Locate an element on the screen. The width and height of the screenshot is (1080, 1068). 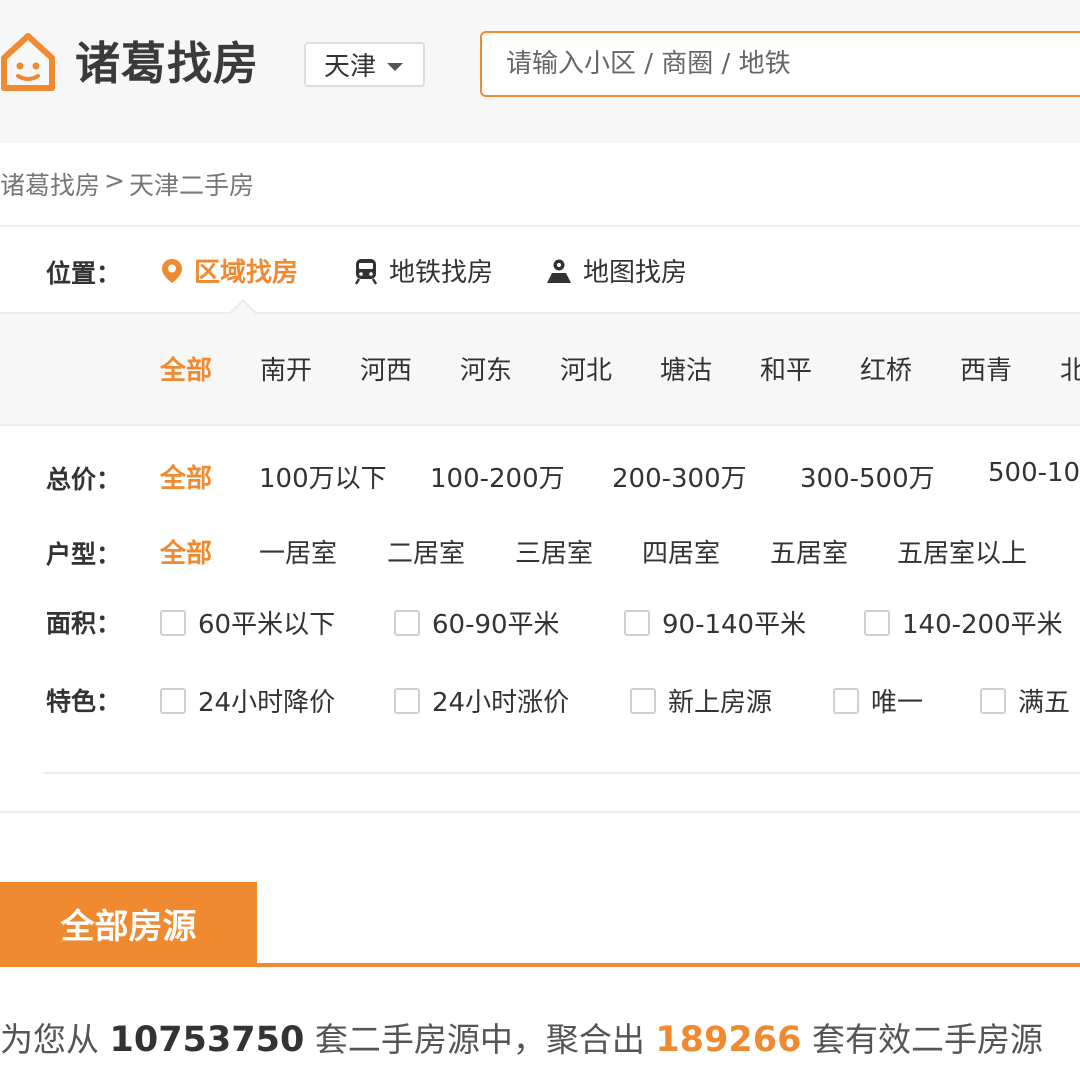
map-person-icon is located at coordinates (559, 271).